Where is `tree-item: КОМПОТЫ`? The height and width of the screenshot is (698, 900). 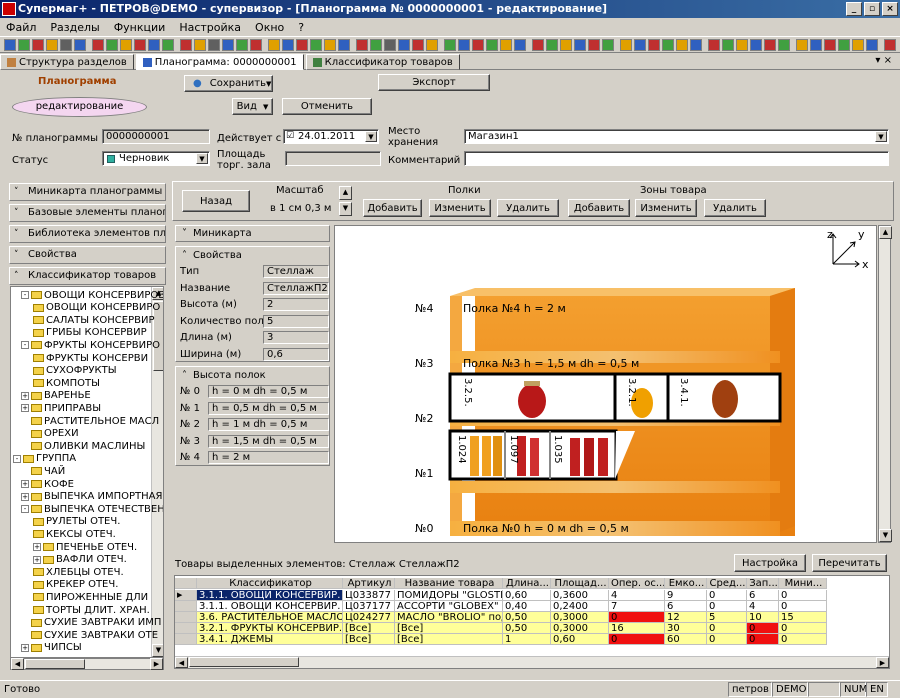
tree-item: КОМПОТЫ is located at coordinates (66, 383).